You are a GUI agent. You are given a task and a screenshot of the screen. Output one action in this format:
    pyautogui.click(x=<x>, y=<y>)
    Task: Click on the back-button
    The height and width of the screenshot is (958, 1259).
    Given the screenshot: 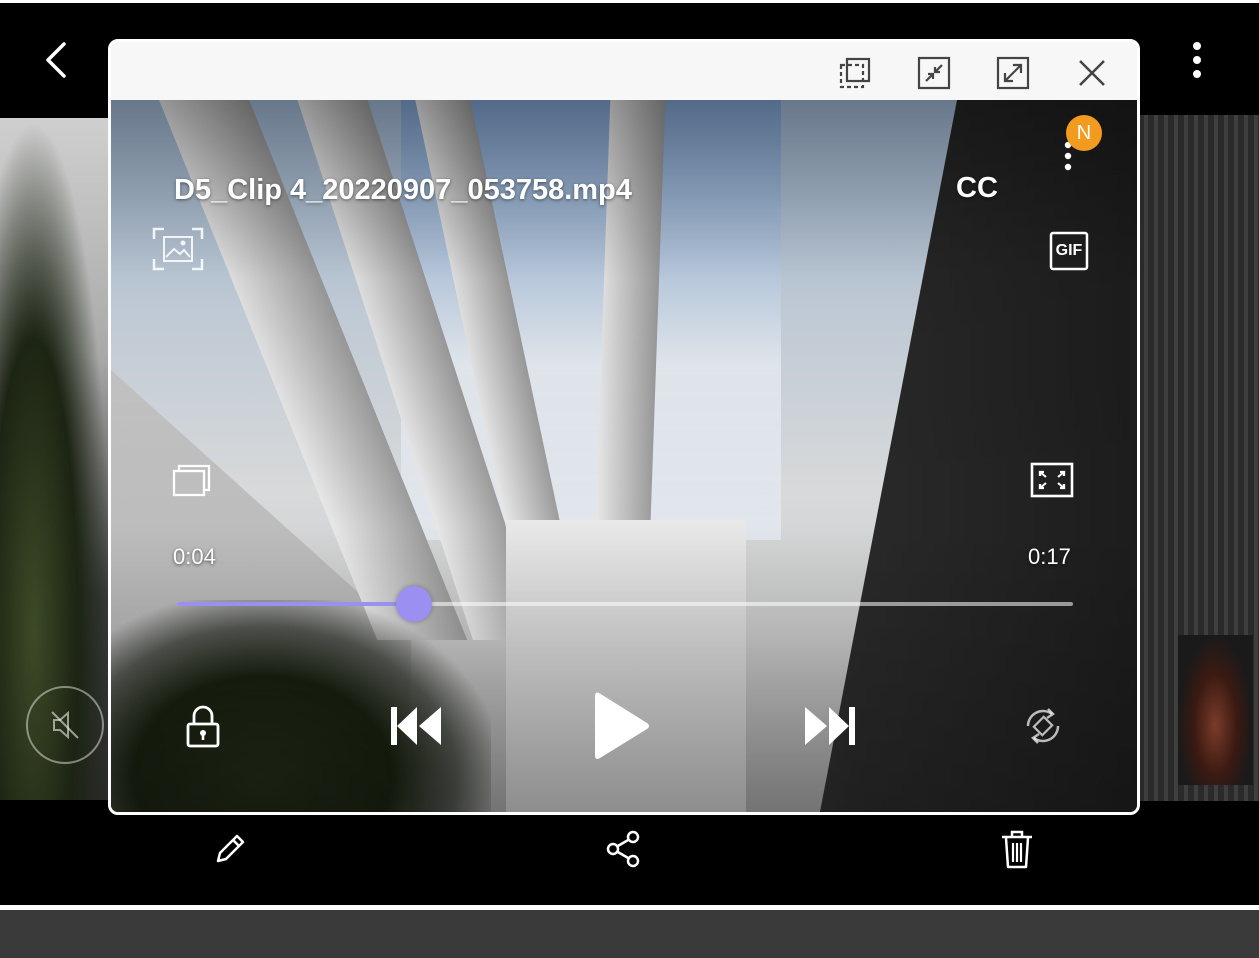 What is the action you would take?
    pyautogui.click(x=56, y=60)
    